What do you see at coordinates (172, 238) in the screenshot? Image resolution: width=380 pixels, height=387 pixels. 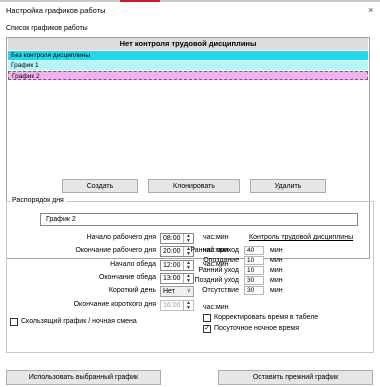 I see `work-start-value: 08:00` at bounding box center [172, 238].